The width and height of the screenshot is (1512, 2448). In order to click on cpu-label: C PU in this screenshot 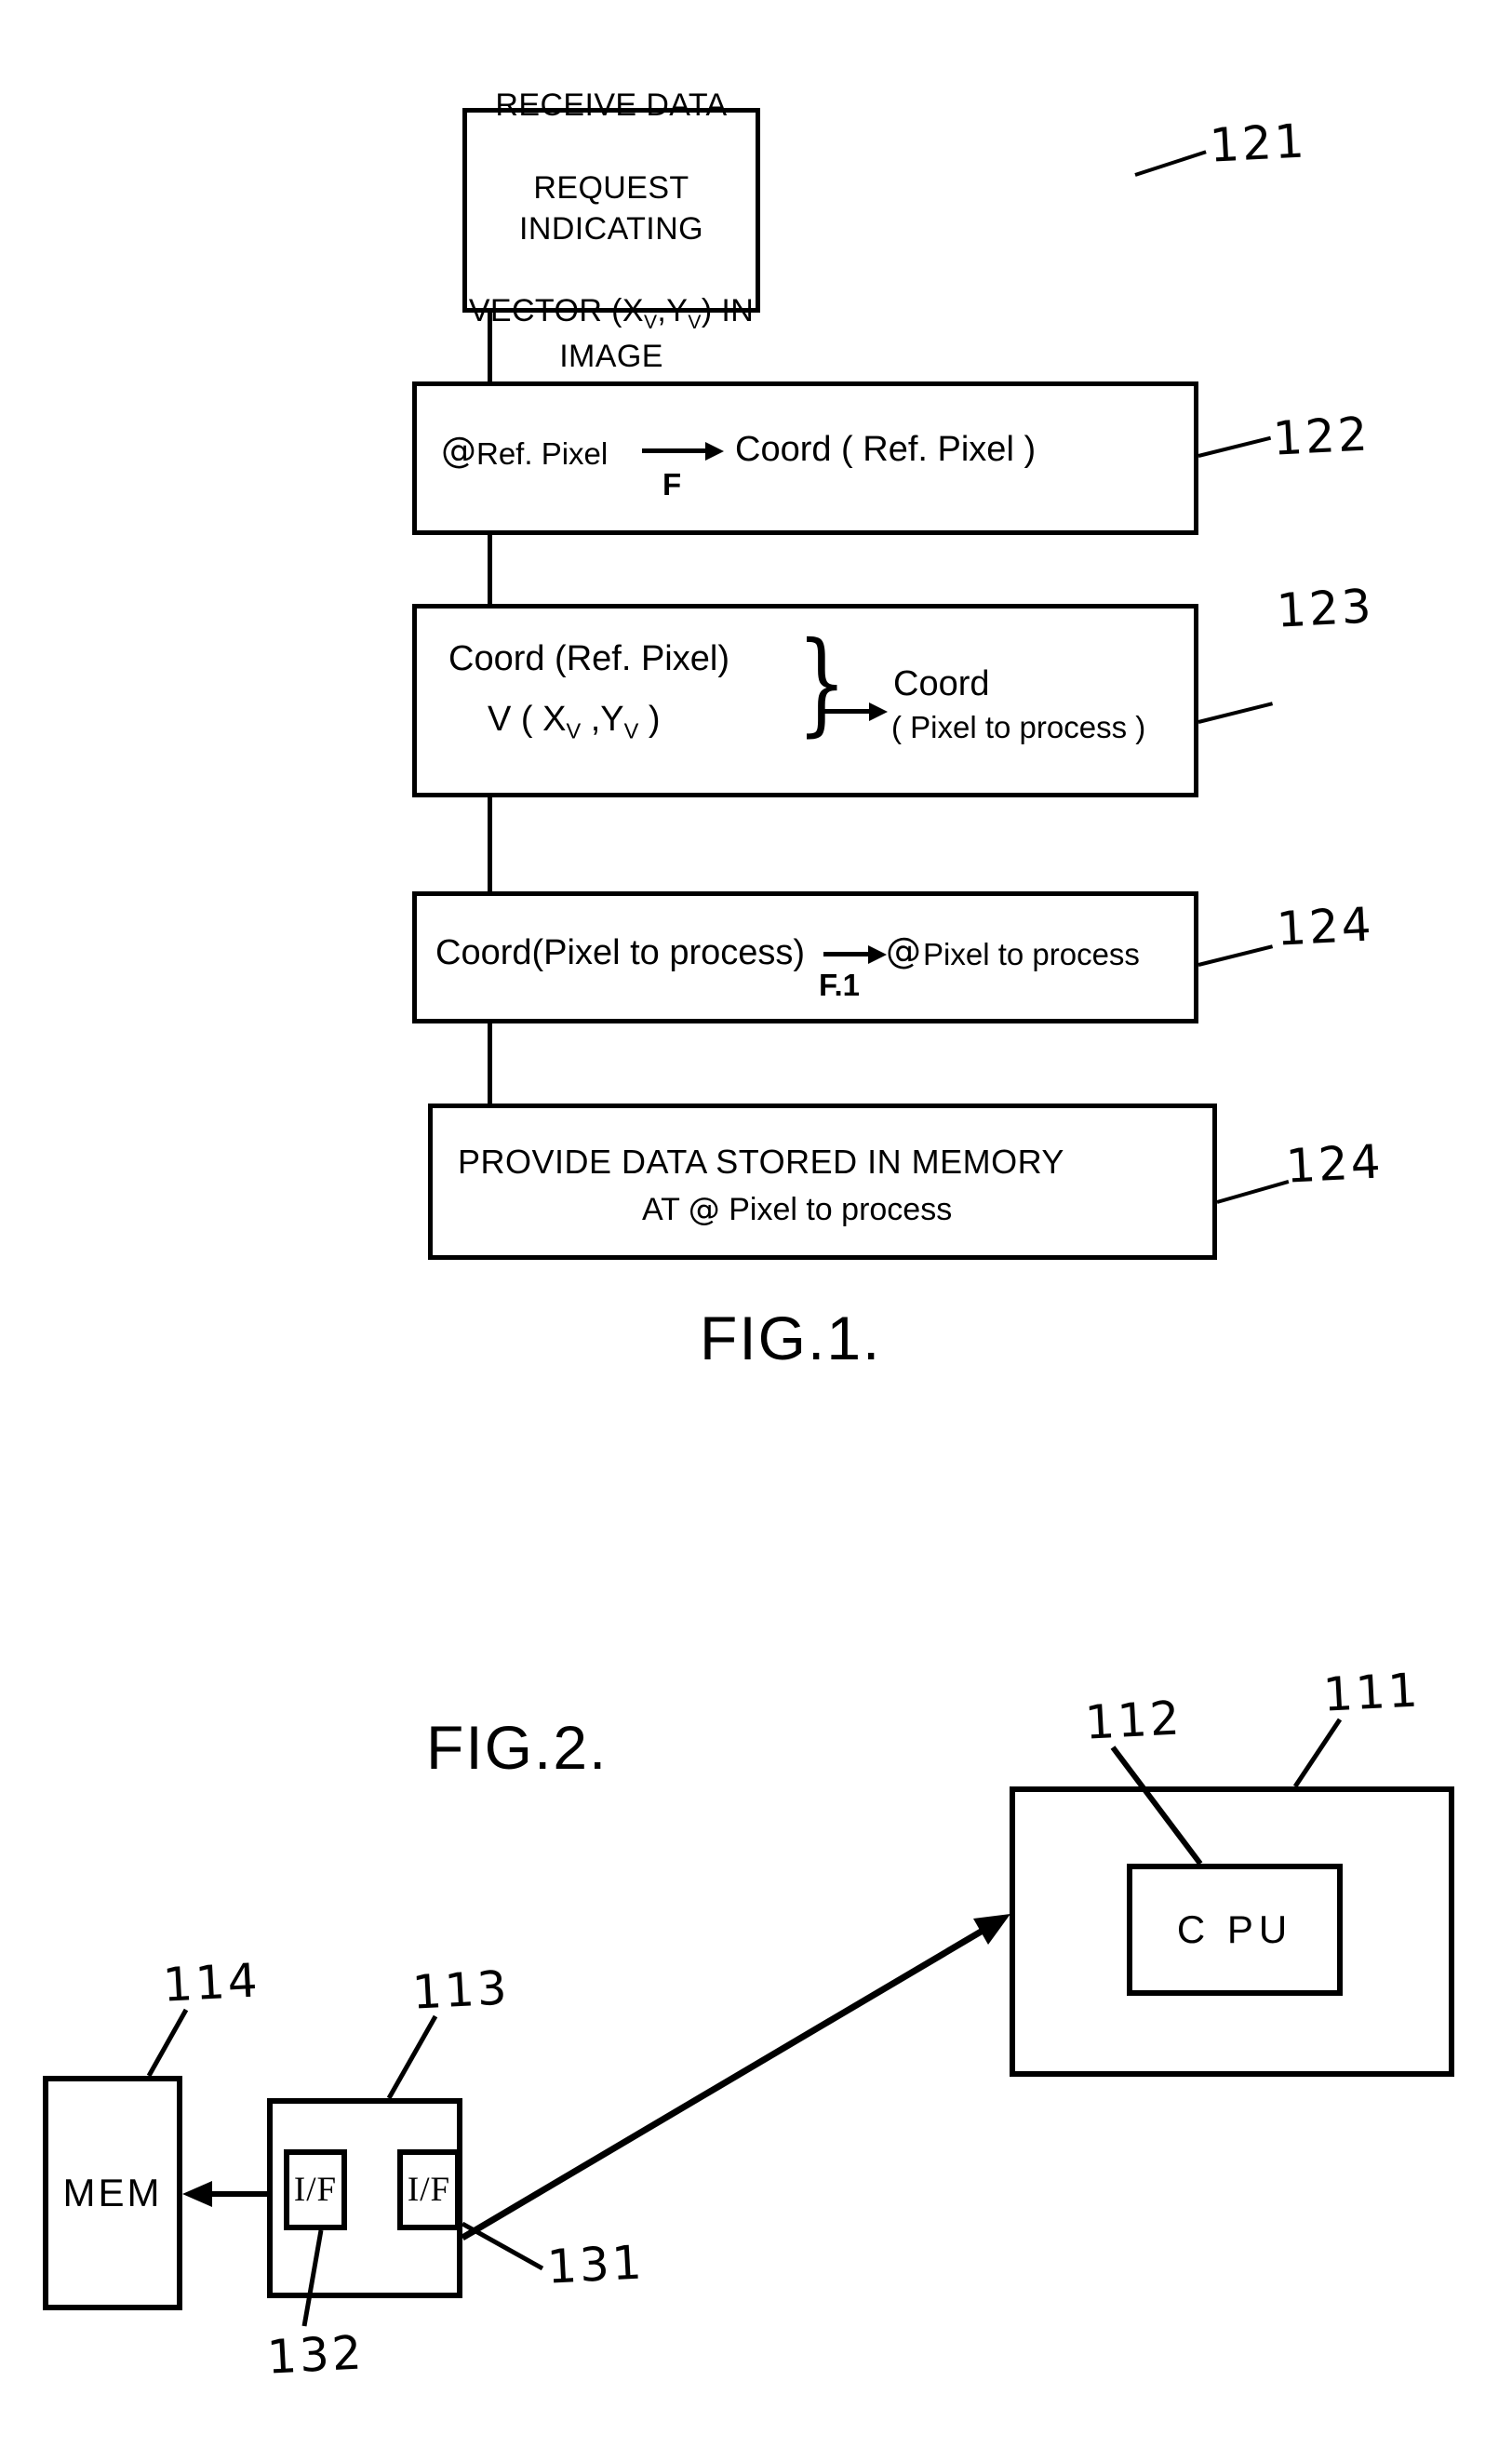, I will do `click(1234, 1929)`.